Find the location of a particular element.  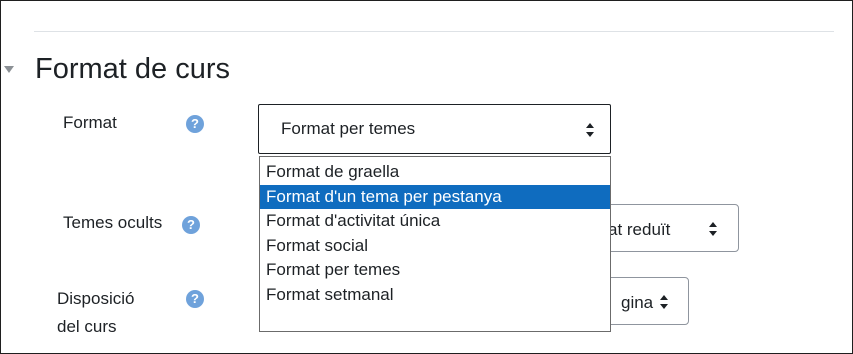

dropdown-option: Format per temes is located at coordinates (435, 270).